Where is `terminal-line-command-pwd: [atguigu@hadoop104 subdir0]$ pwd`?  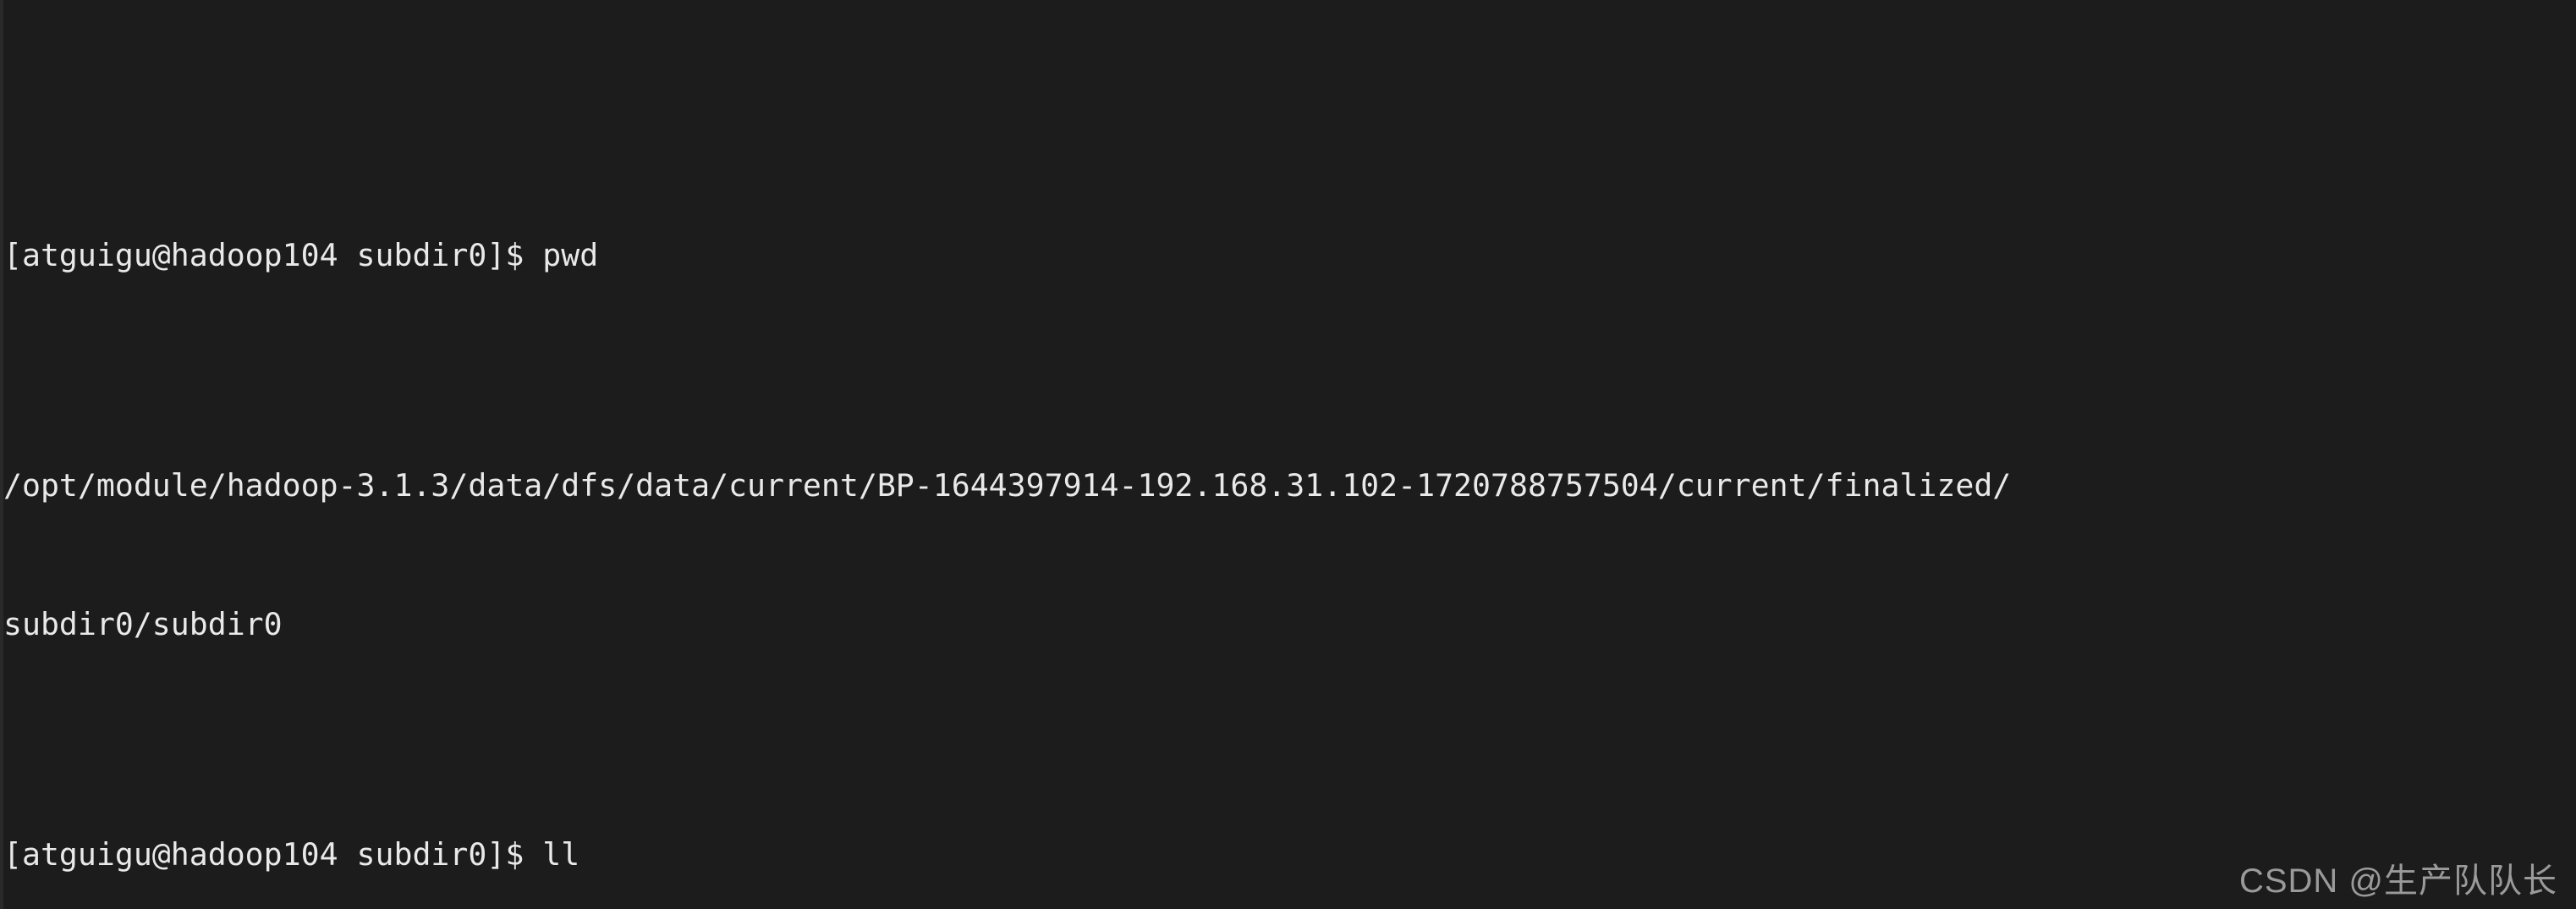 terminal-line-command-pwd: [atguigu@hadoop104 subdir0]$ pwd is located at coordinates (1289, 256).